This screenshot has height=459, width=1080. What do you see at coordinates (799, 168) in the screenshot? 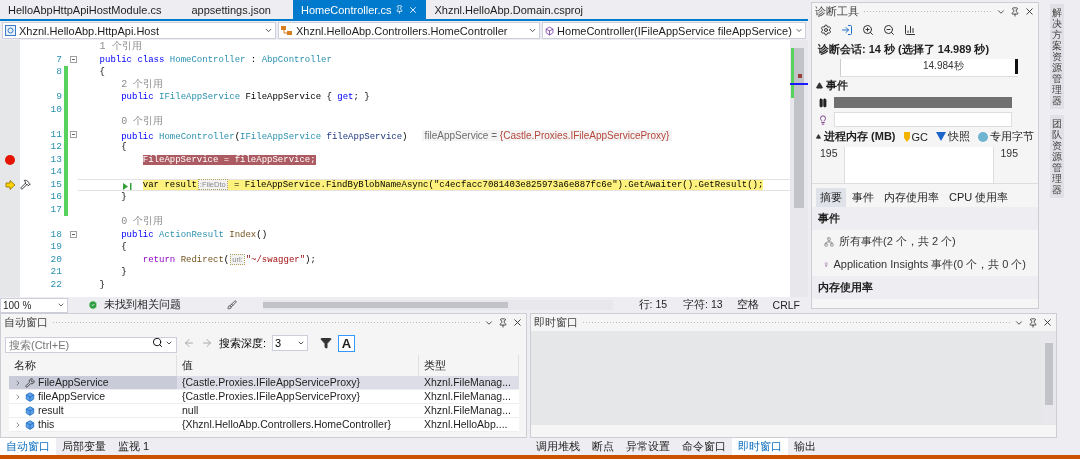
I see `scrollbar-map` at bounding box center [799, 168].